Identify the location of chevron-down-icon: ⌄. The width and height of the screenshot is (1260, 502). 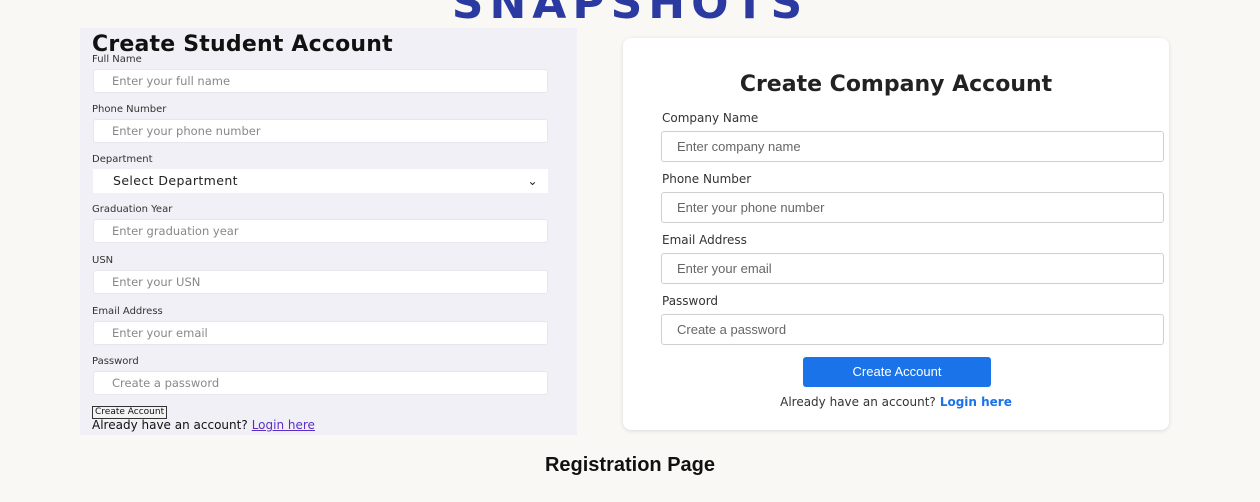
(532, 181).